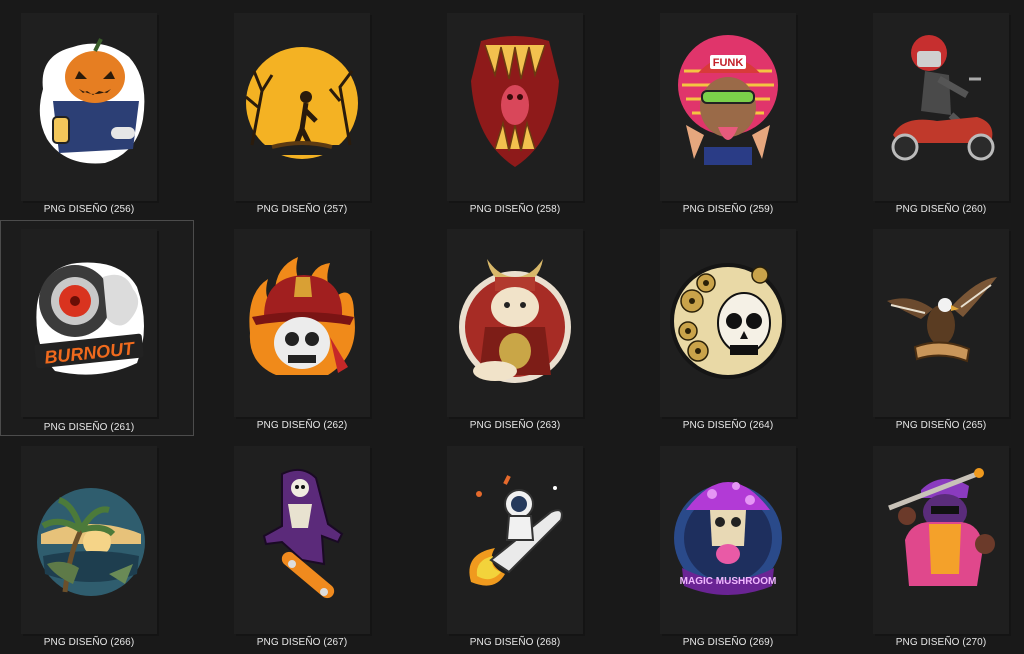  What do you see at coordinates (89, 209) in the screenshot?
I see `file-name-label: PNG DISEÑO (256)` at bounding box center [89, 209].